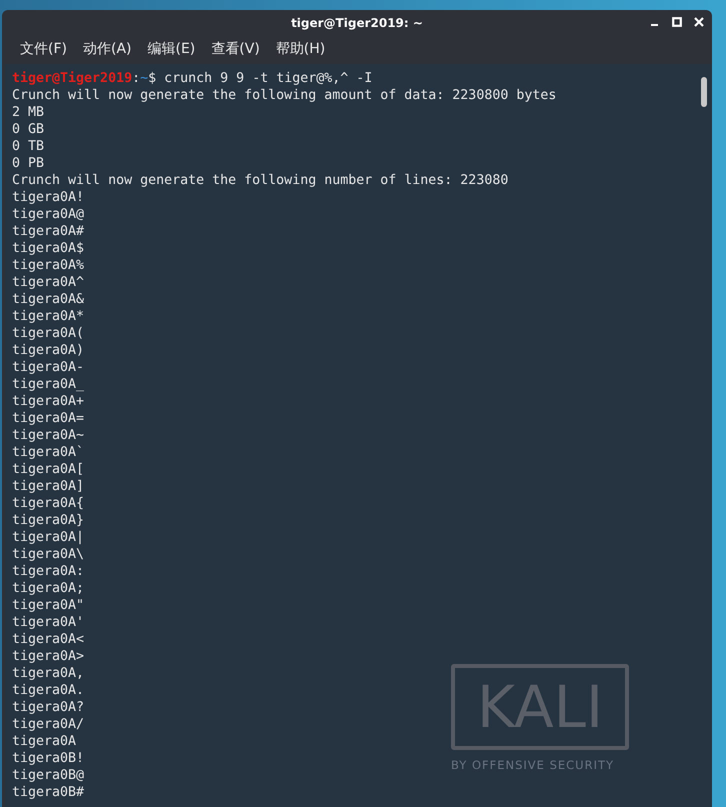 The width and height of the screenshot is (726, 807). I want to click on output-line: tigera0A}, so click(48, 520).